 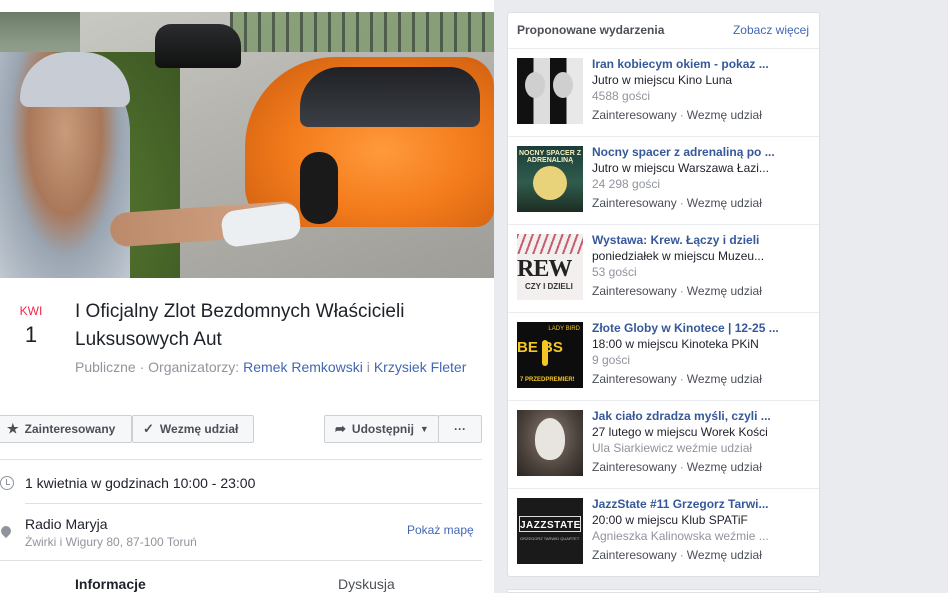 I want to click on organizer-and: i, so click(x=368, y=367).